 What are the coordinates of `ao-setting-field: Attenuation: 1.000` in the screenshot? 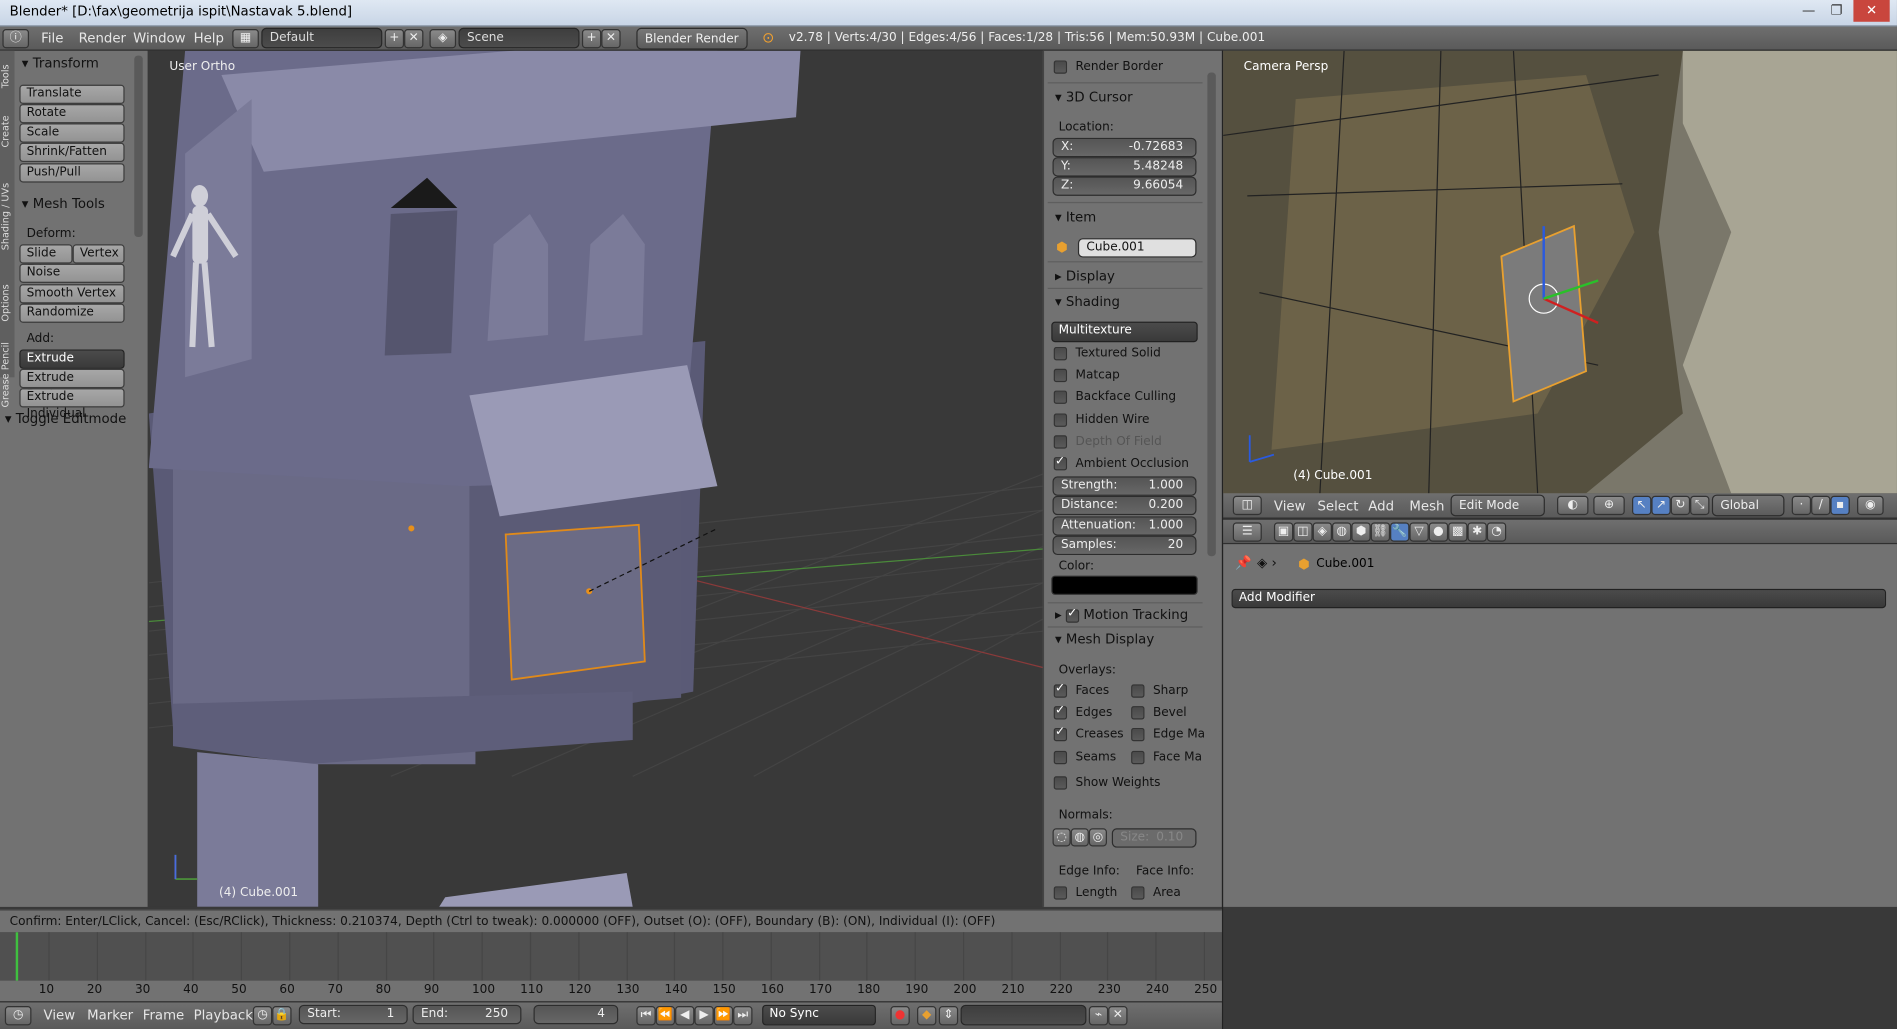 It's located at (1124, 526).